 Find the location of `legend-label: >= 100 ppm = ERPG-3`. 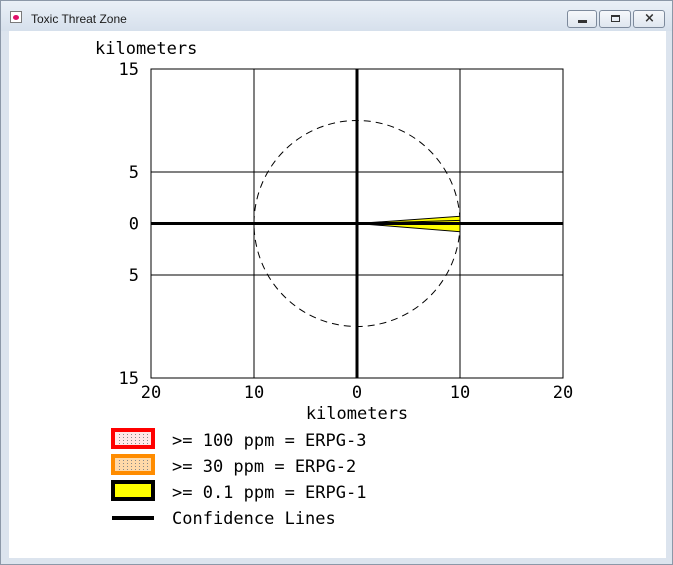

legend-label: >= 100 ppm = ERPG-3 is located at coordinates (269, 441).